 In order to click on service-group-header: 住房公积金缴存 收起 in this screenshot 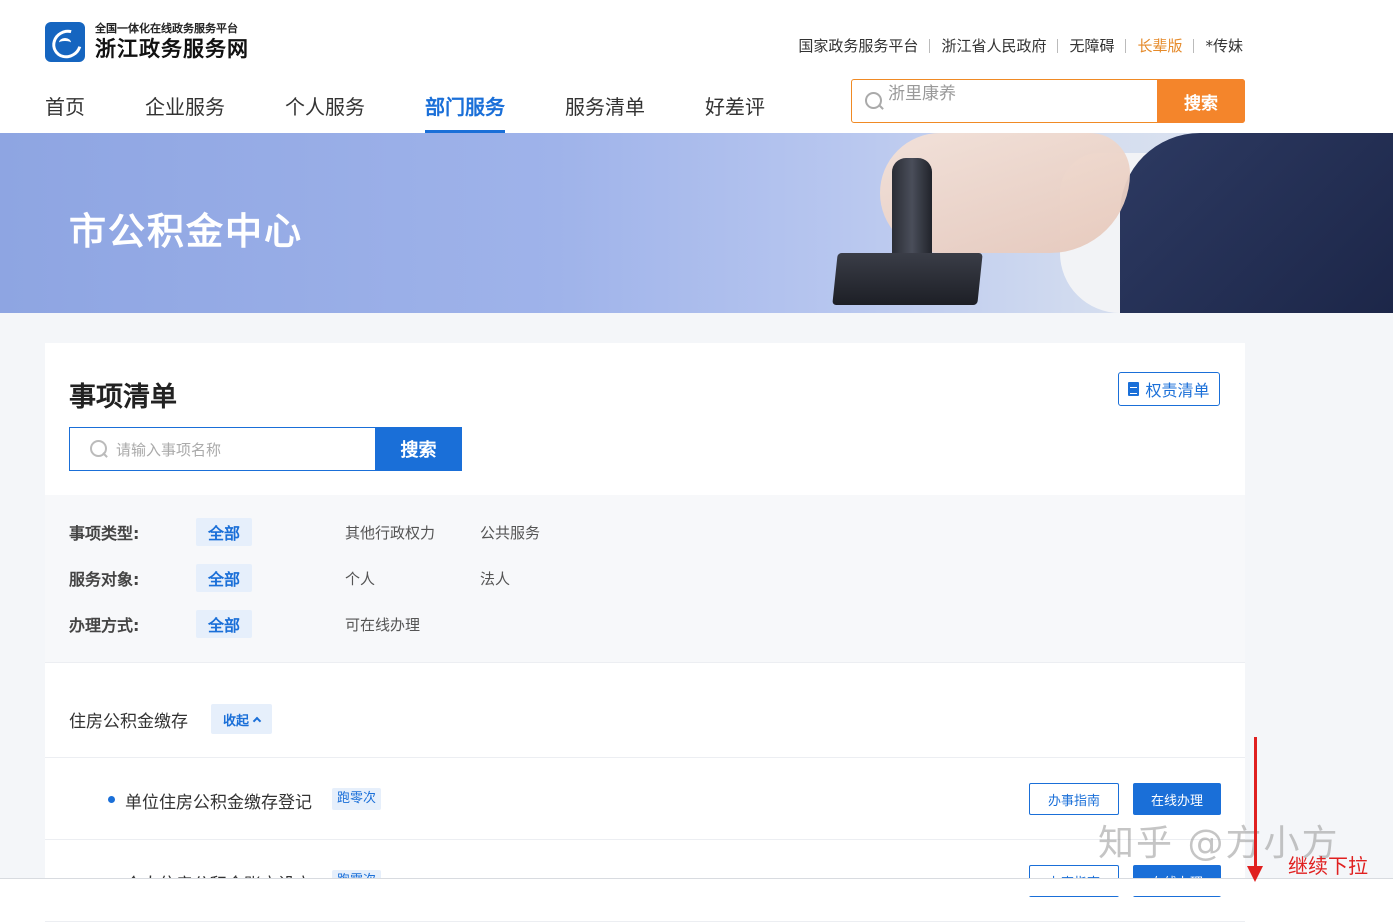, I will do `click(645, 710)`.